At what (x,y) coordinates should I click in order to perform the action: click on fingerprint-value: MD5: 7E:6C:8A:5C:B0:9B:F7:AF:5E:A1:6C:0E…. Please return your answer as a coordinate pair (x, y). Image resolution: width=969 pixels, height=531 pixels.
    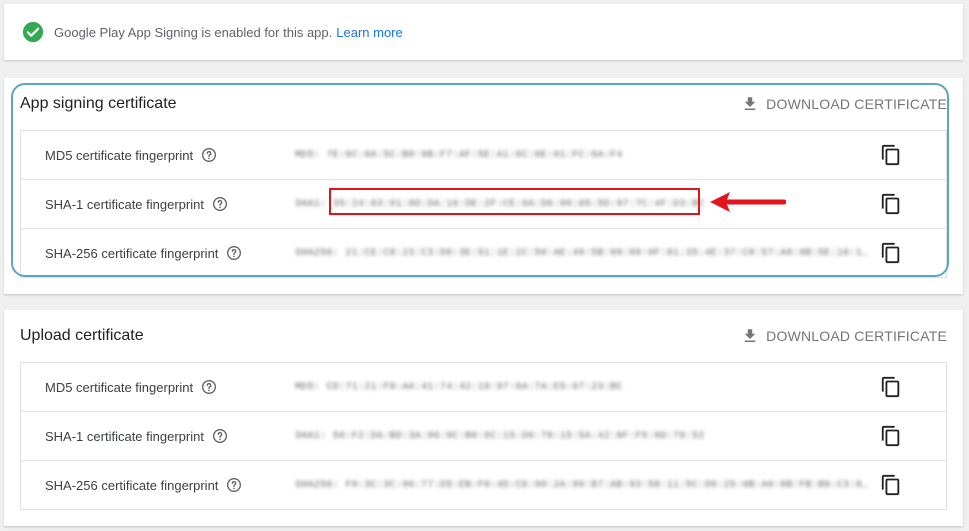
    Looking at the image, I should click on (459, 155).